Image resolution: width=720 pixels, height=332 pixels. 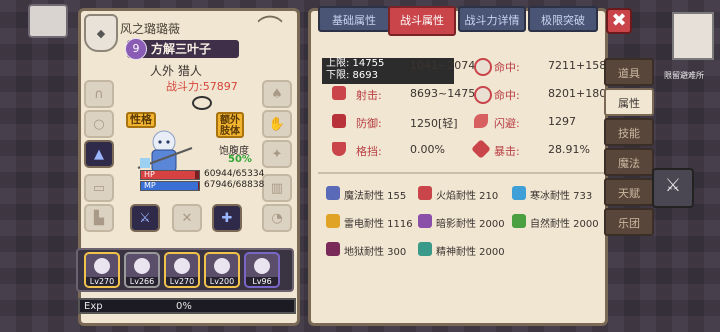 What do you see at coordinates (629, 102) in the screenshot?
I see `side-menu-item: 属性` at bounding box center [629, 102].